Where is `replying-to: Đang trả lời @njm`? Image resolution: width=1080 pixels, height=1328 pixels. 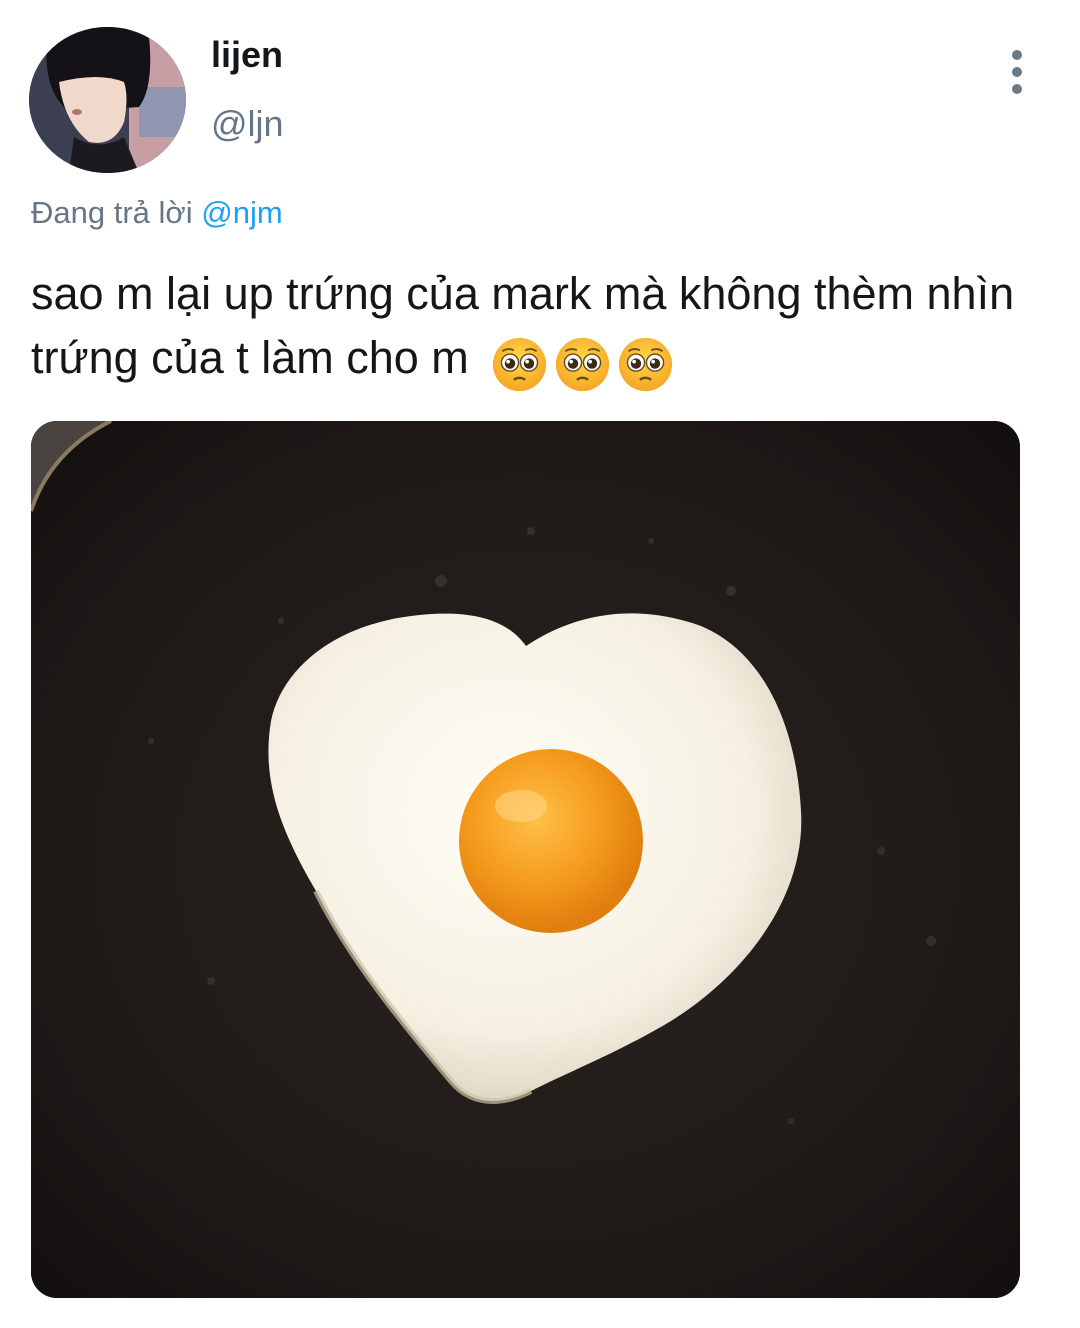 replying-to: Đang trả lời @njm is located at coordinates (157, 213).